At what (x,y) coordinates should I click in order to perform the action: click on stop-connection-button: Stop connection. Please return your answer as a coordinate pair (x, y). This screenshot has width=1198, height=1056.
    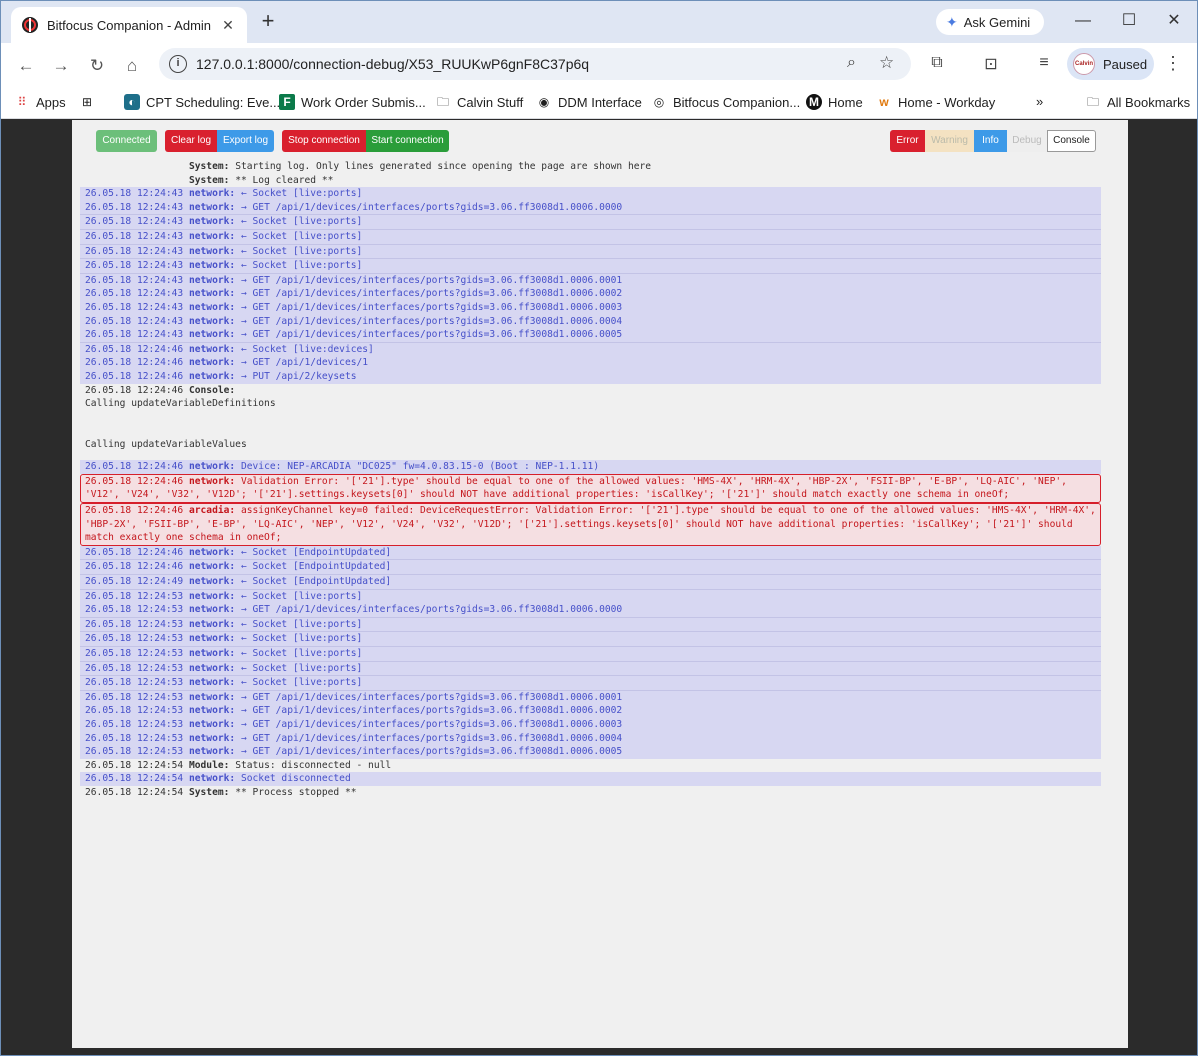
    Looking at the image, I should click on (324, 141).